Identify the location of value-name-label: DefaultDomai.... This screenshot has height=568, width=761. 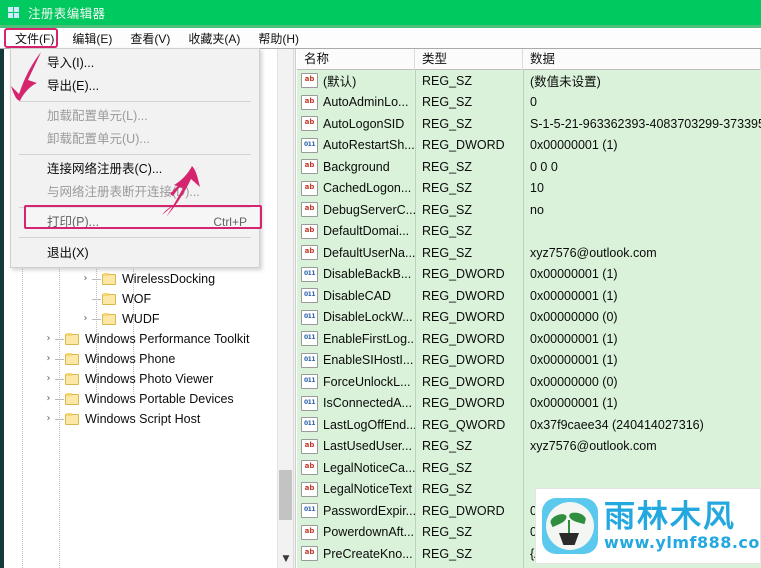
(366, 231).